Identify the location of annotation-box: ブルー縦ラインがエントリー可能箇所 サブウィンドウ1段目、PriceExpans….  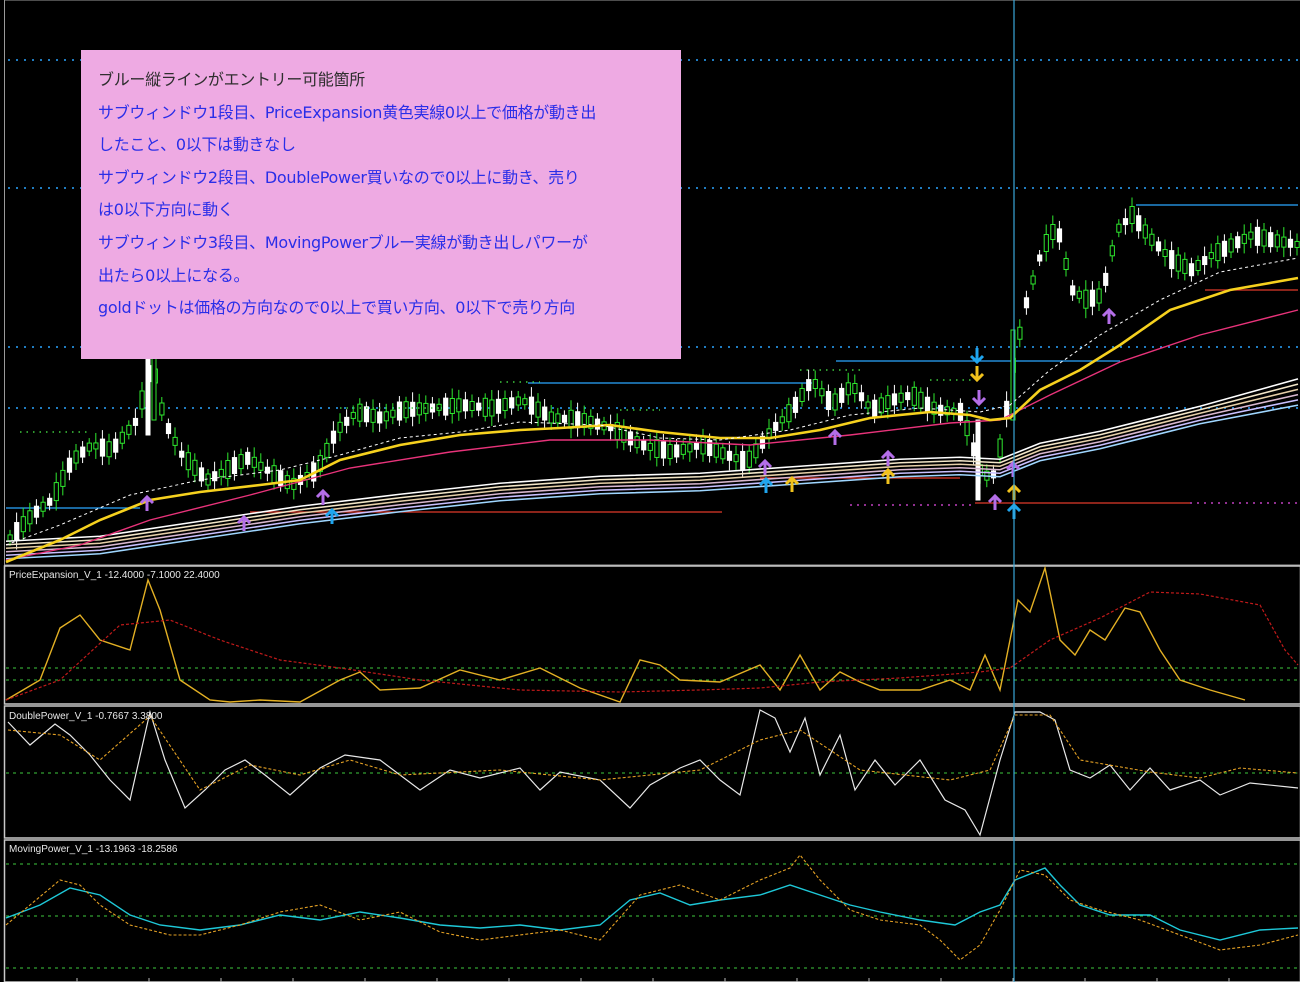
(381, 204).